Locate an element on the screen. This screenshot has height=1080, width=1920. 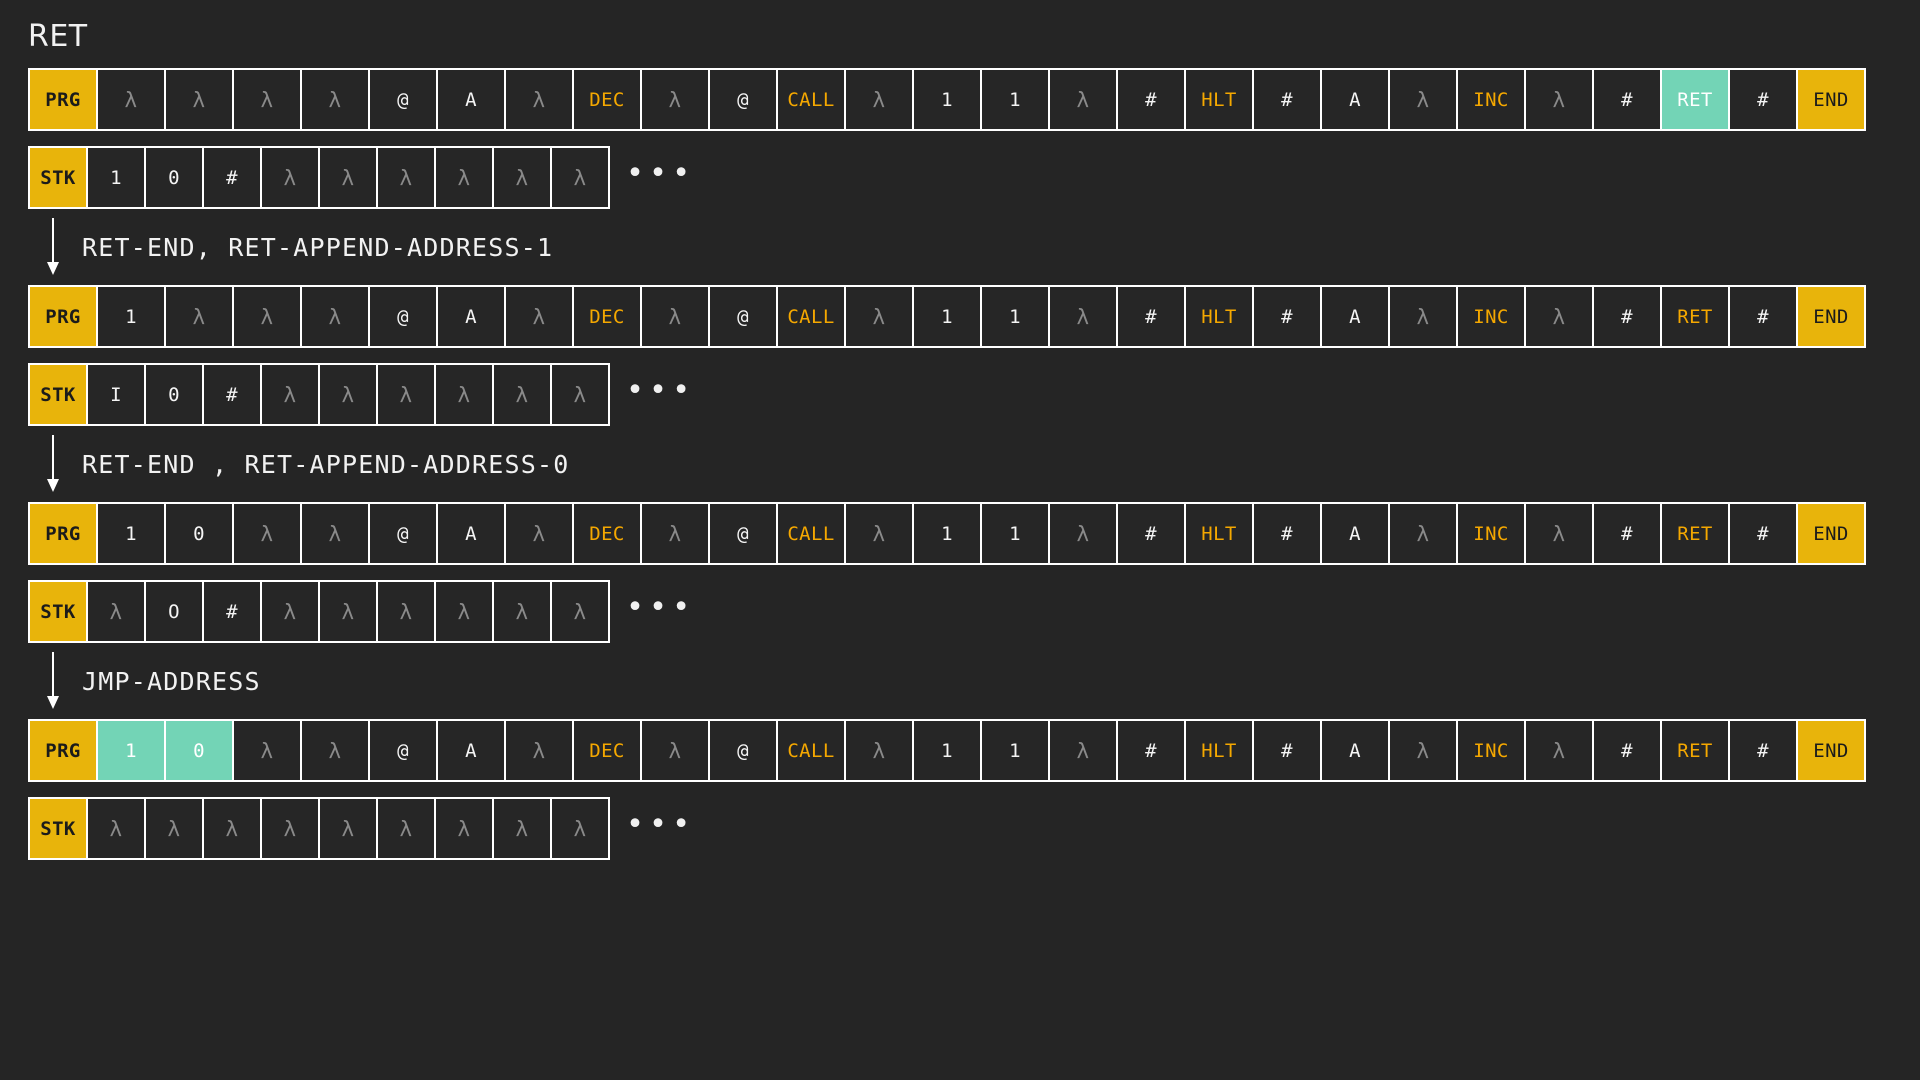
prg-cell-13: 1 is located at coordinates (1015, 750).